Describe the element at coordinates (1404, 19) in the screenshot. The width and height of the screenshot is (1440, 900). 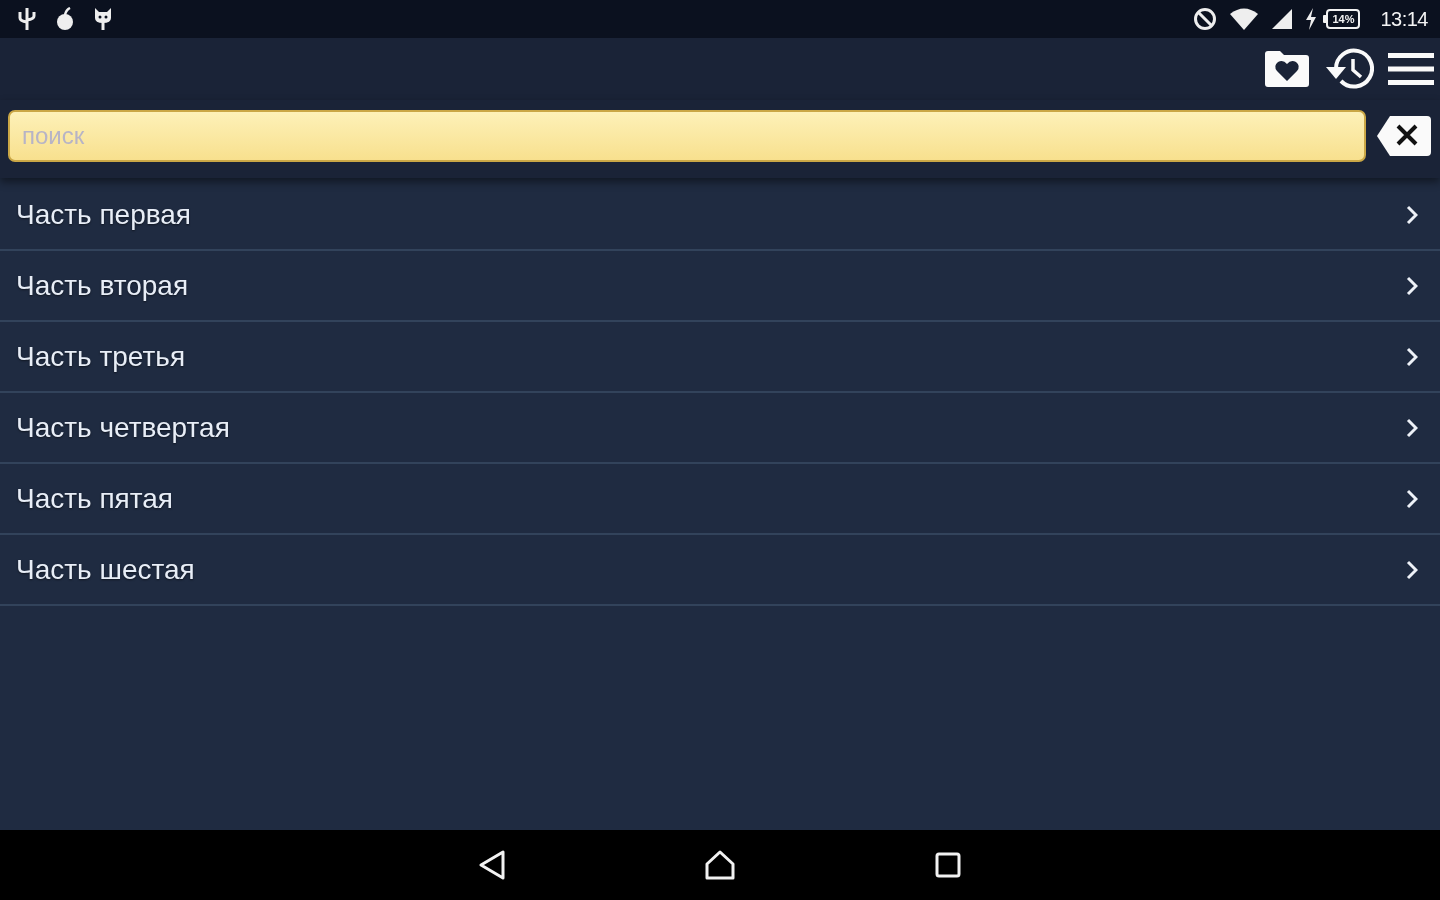
I see `clock-time: 13:14` at that location.